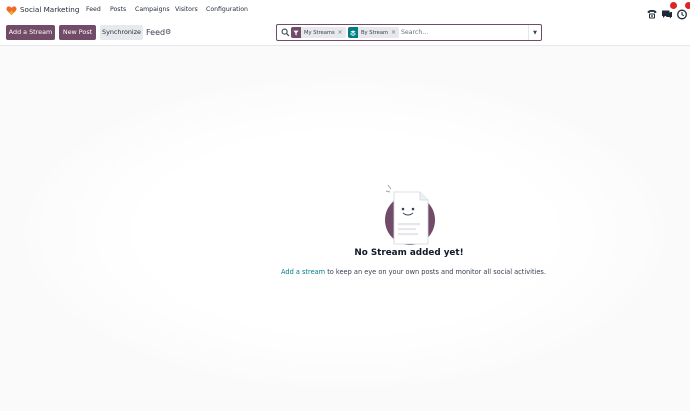 The height and width of the screenshot is (411, 690). Describe the element at coordinates (652, 12) in the screenshot. I see `phone-icon` at that location.